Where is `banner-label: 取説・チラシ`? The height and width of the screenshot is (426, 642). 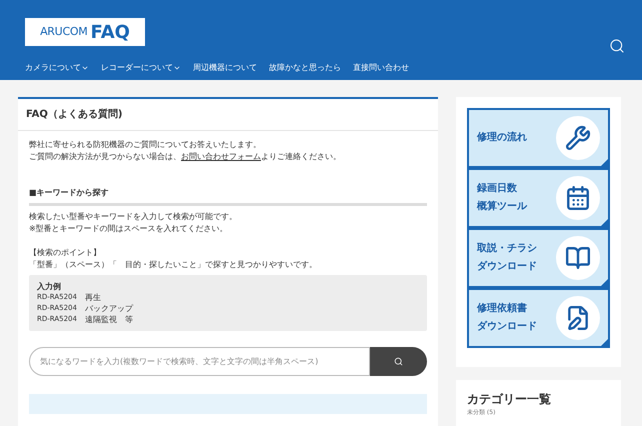
banner-label: 取説・チラシ is located at coordinates (507, 249).